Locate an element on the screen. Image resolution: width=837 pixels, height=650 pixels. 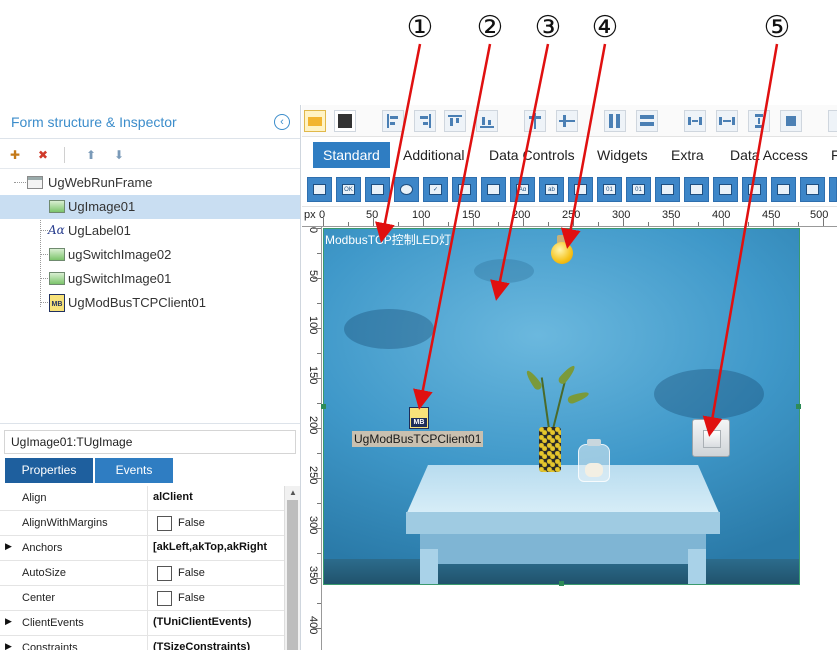
ruler-label: 500 is located at coordinates (819, 215).